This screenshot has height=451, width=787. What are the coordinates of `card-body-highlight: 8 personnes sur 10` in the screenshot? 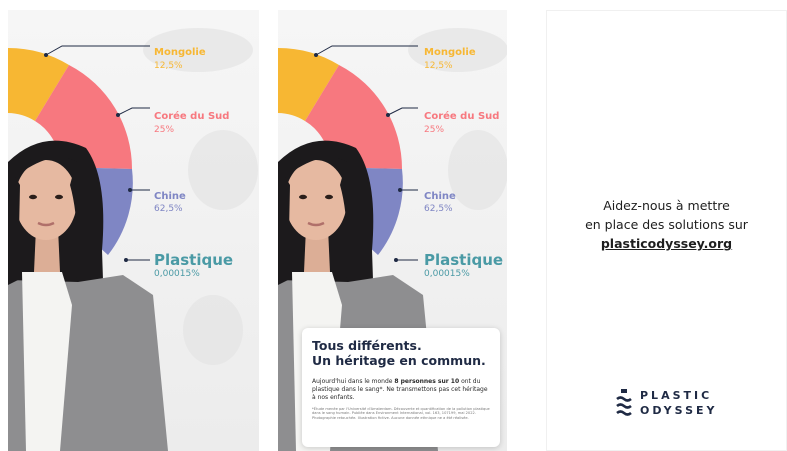 It's located at (427, 381).